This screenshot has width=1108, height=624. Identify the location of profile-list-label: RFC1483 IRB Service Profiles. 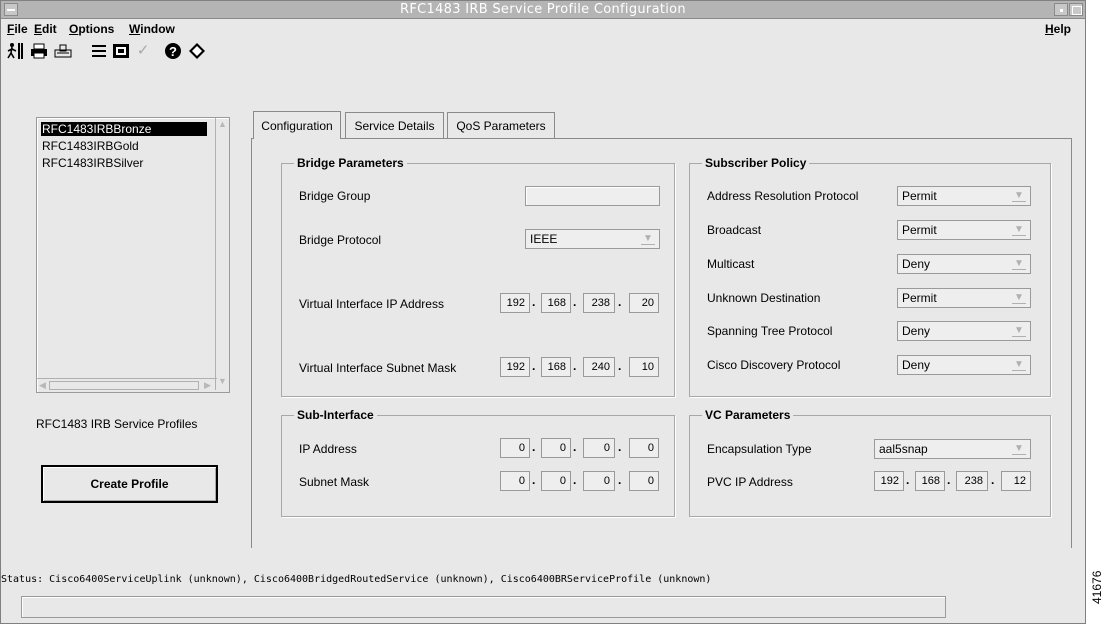
(117, 424).